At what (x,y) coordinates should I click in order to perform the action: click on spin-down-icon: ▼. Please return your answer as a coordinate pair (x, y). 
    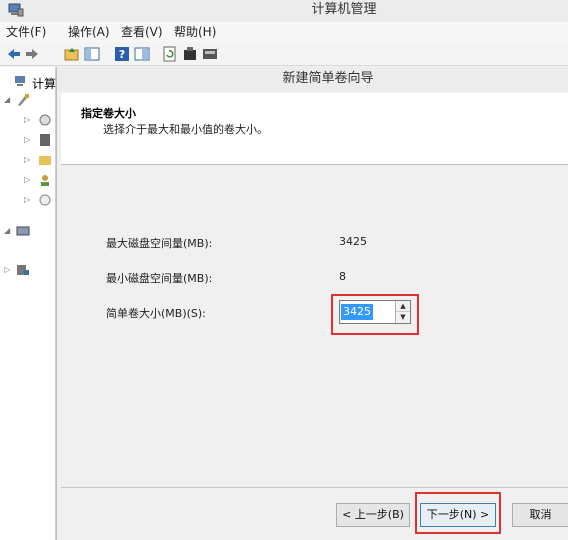
    Looking at the image, I should click on (403, 317).